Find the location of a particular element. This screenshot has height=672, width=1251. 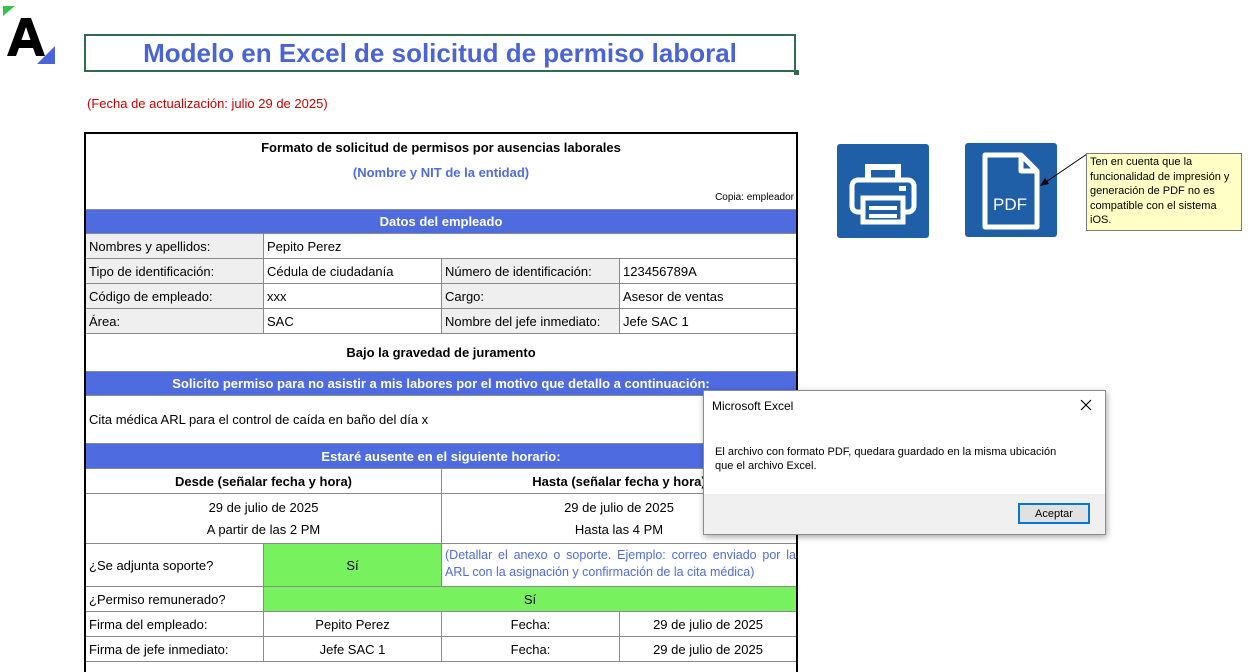

table-row: Nombres y apellidos: Pepito Perez is located at coordinates (441, 246).